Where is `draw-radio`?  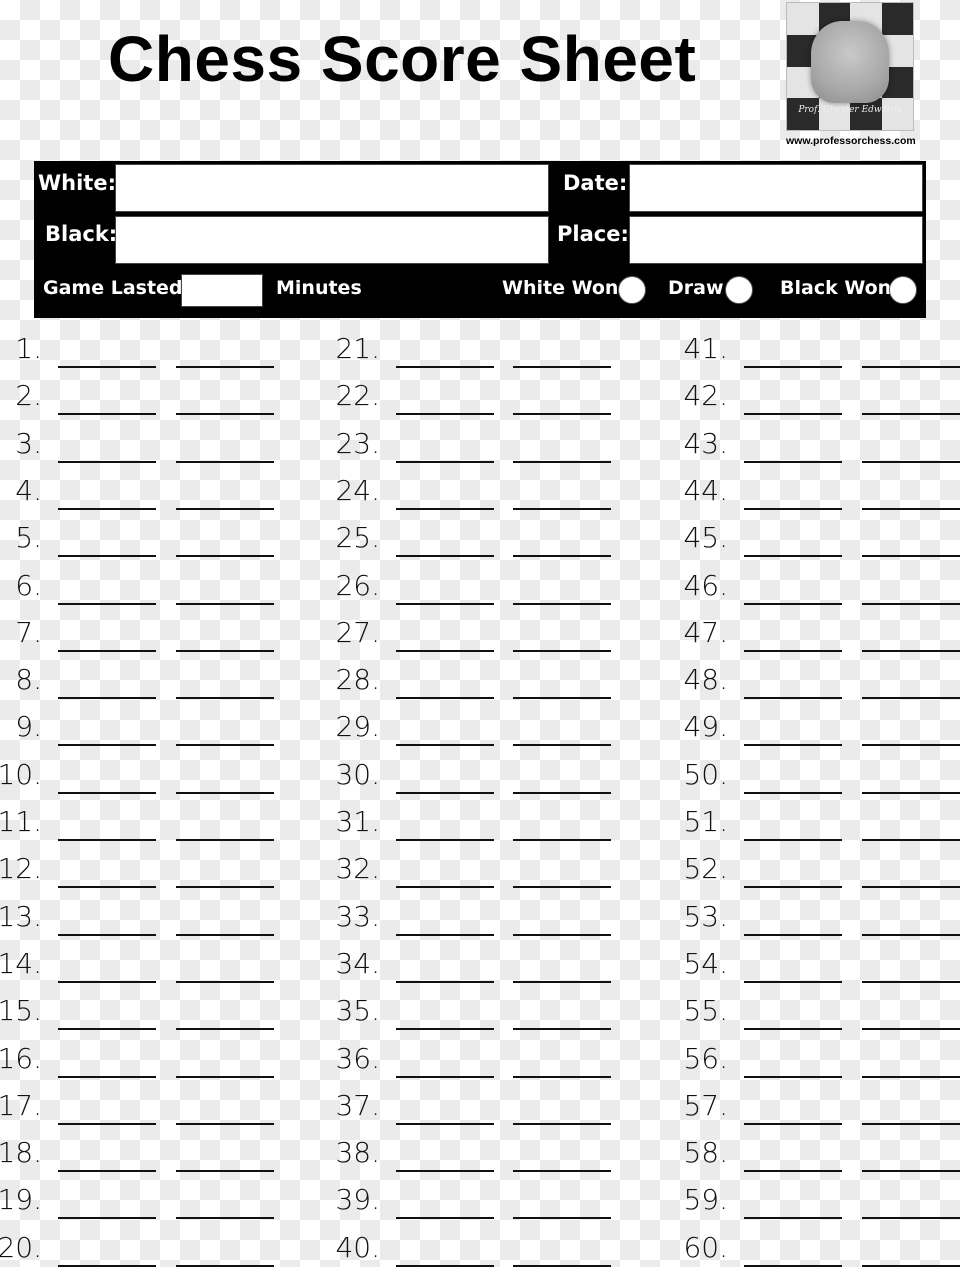
draw-radio is located at coordinates (739, 290).